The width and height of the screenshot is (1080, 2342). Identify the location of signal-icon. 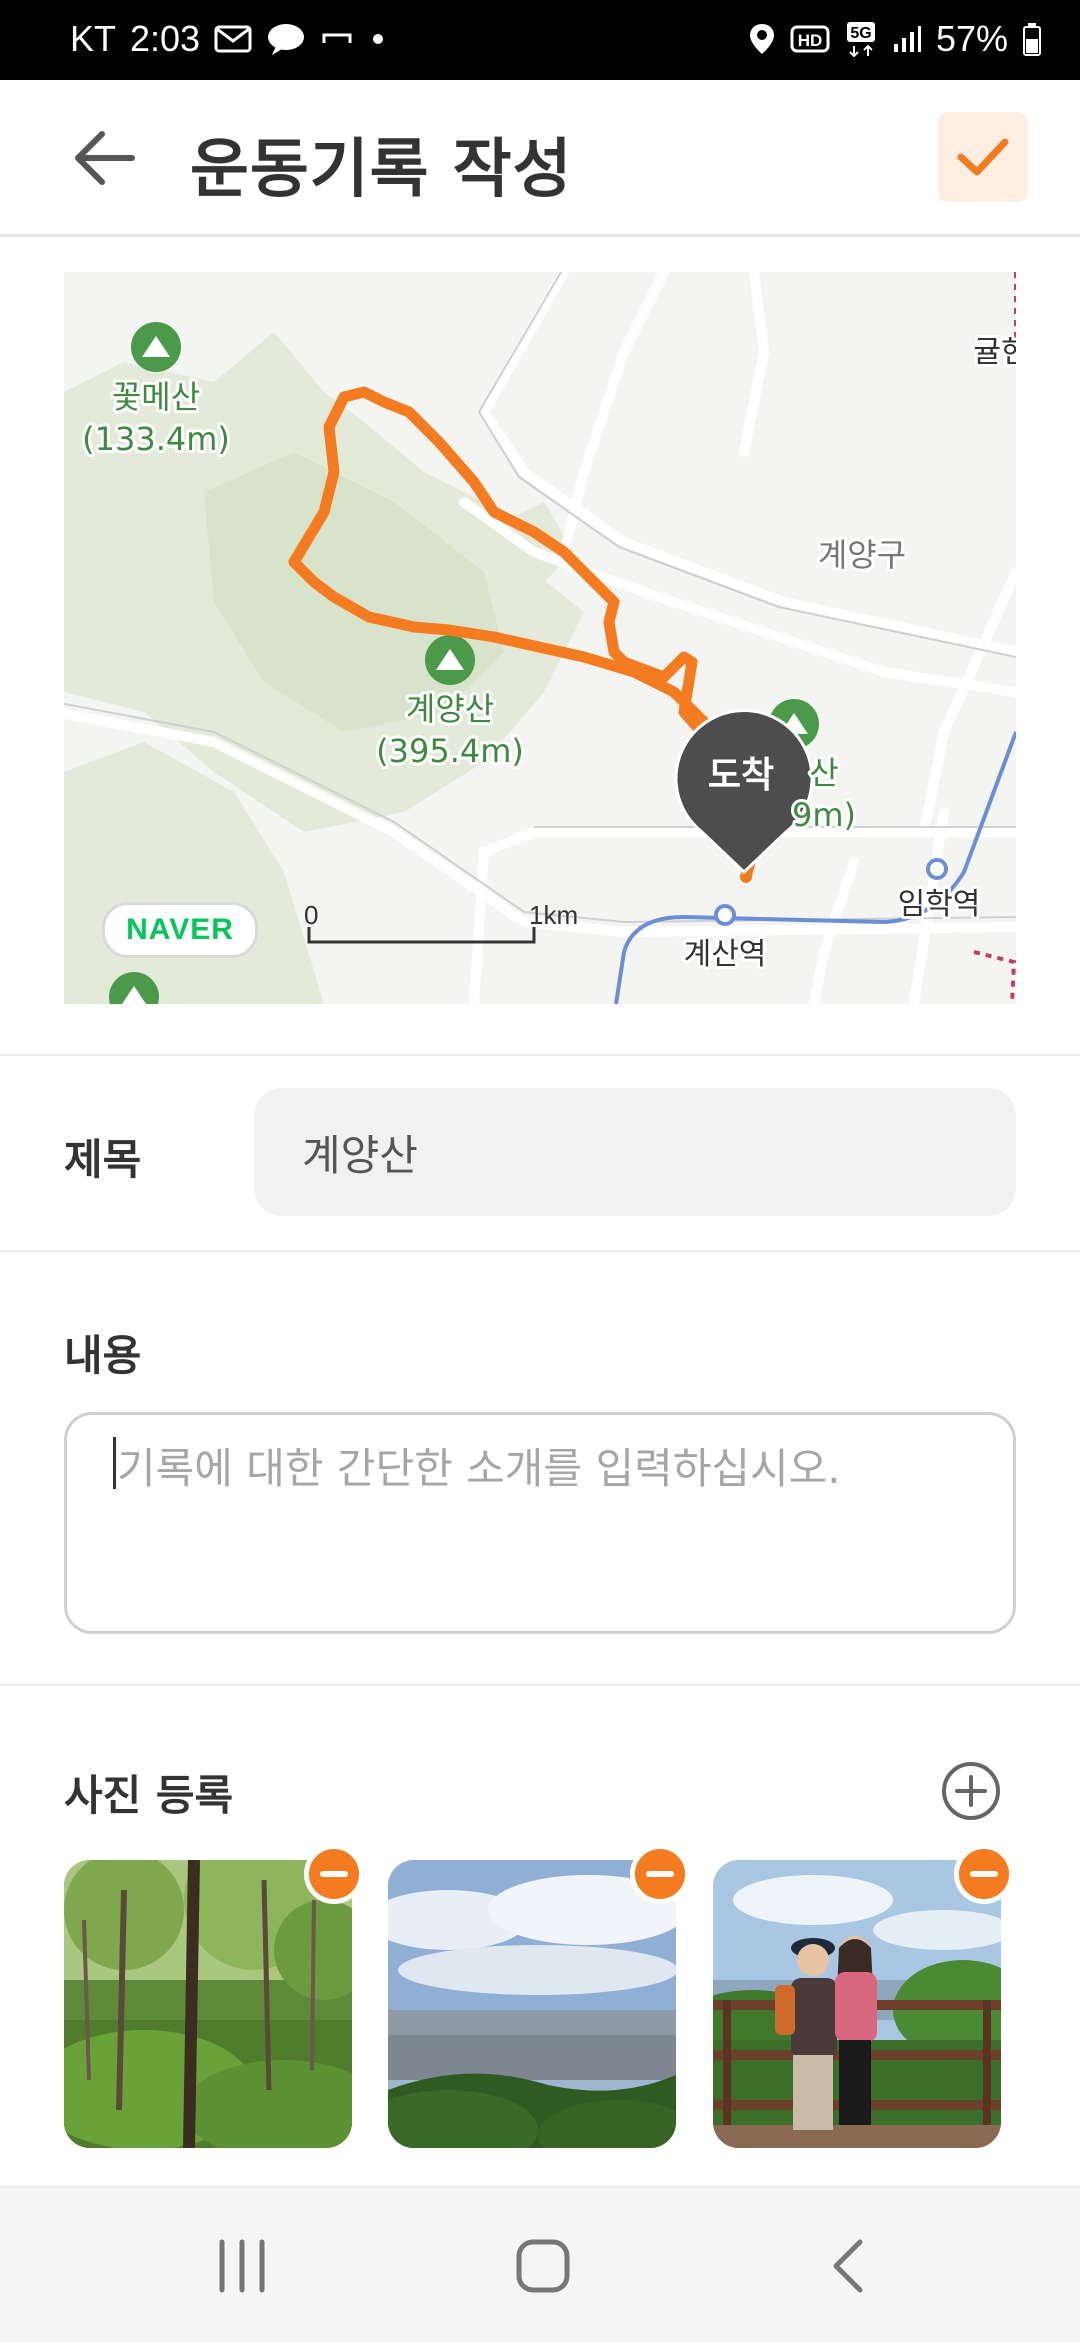
(907, 39).